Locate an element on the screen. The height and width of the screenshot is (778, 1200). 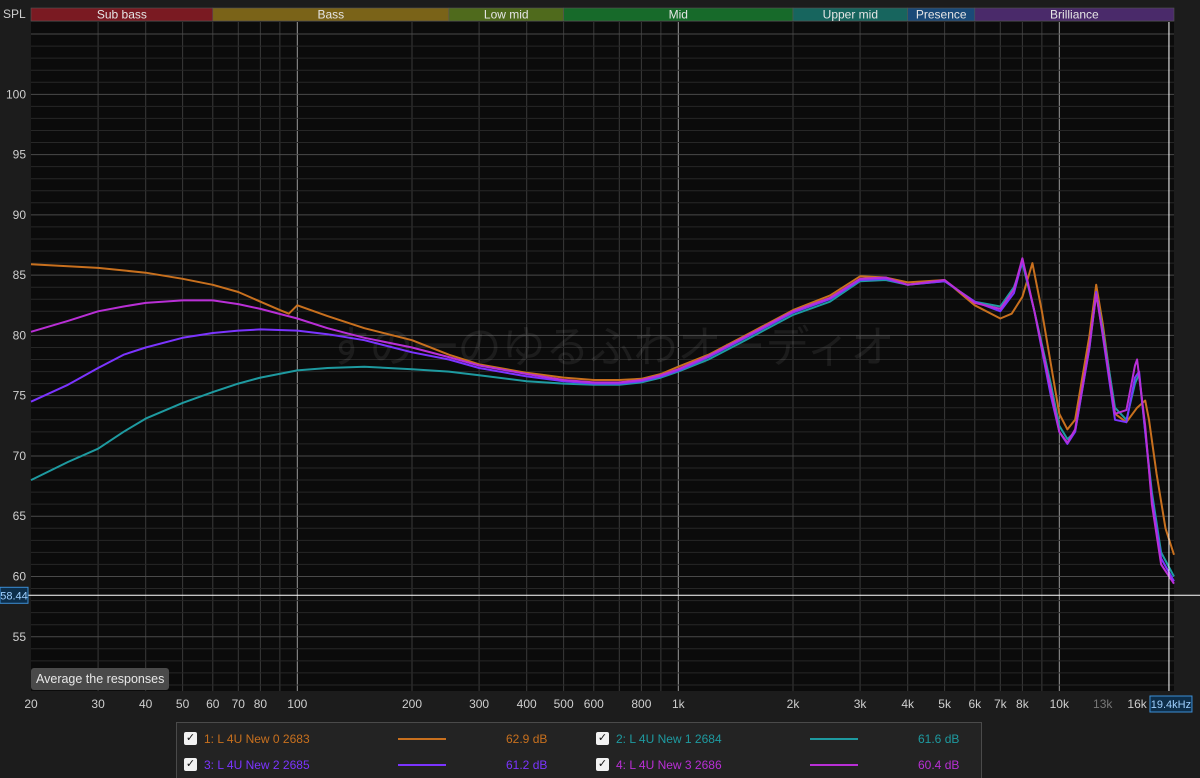
y-tick-label: 65 is located at coordinates (20, 516).